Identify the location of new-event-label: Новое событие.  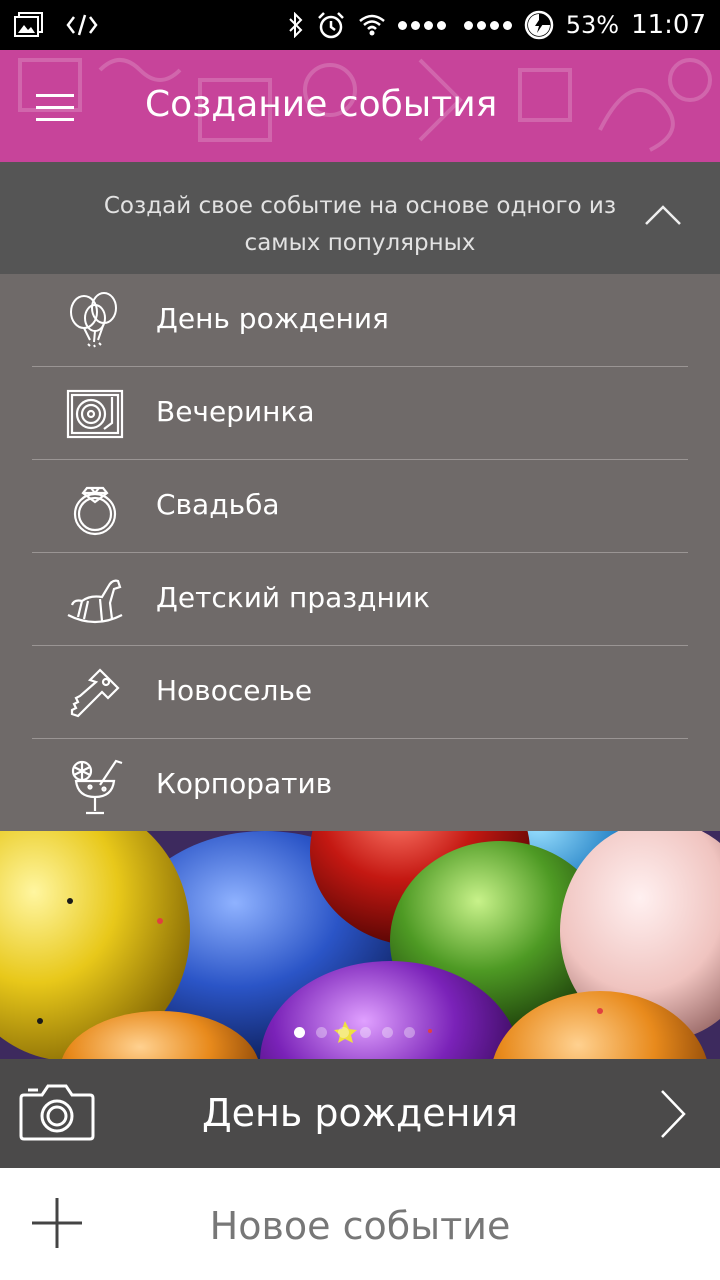
(360, 1226).